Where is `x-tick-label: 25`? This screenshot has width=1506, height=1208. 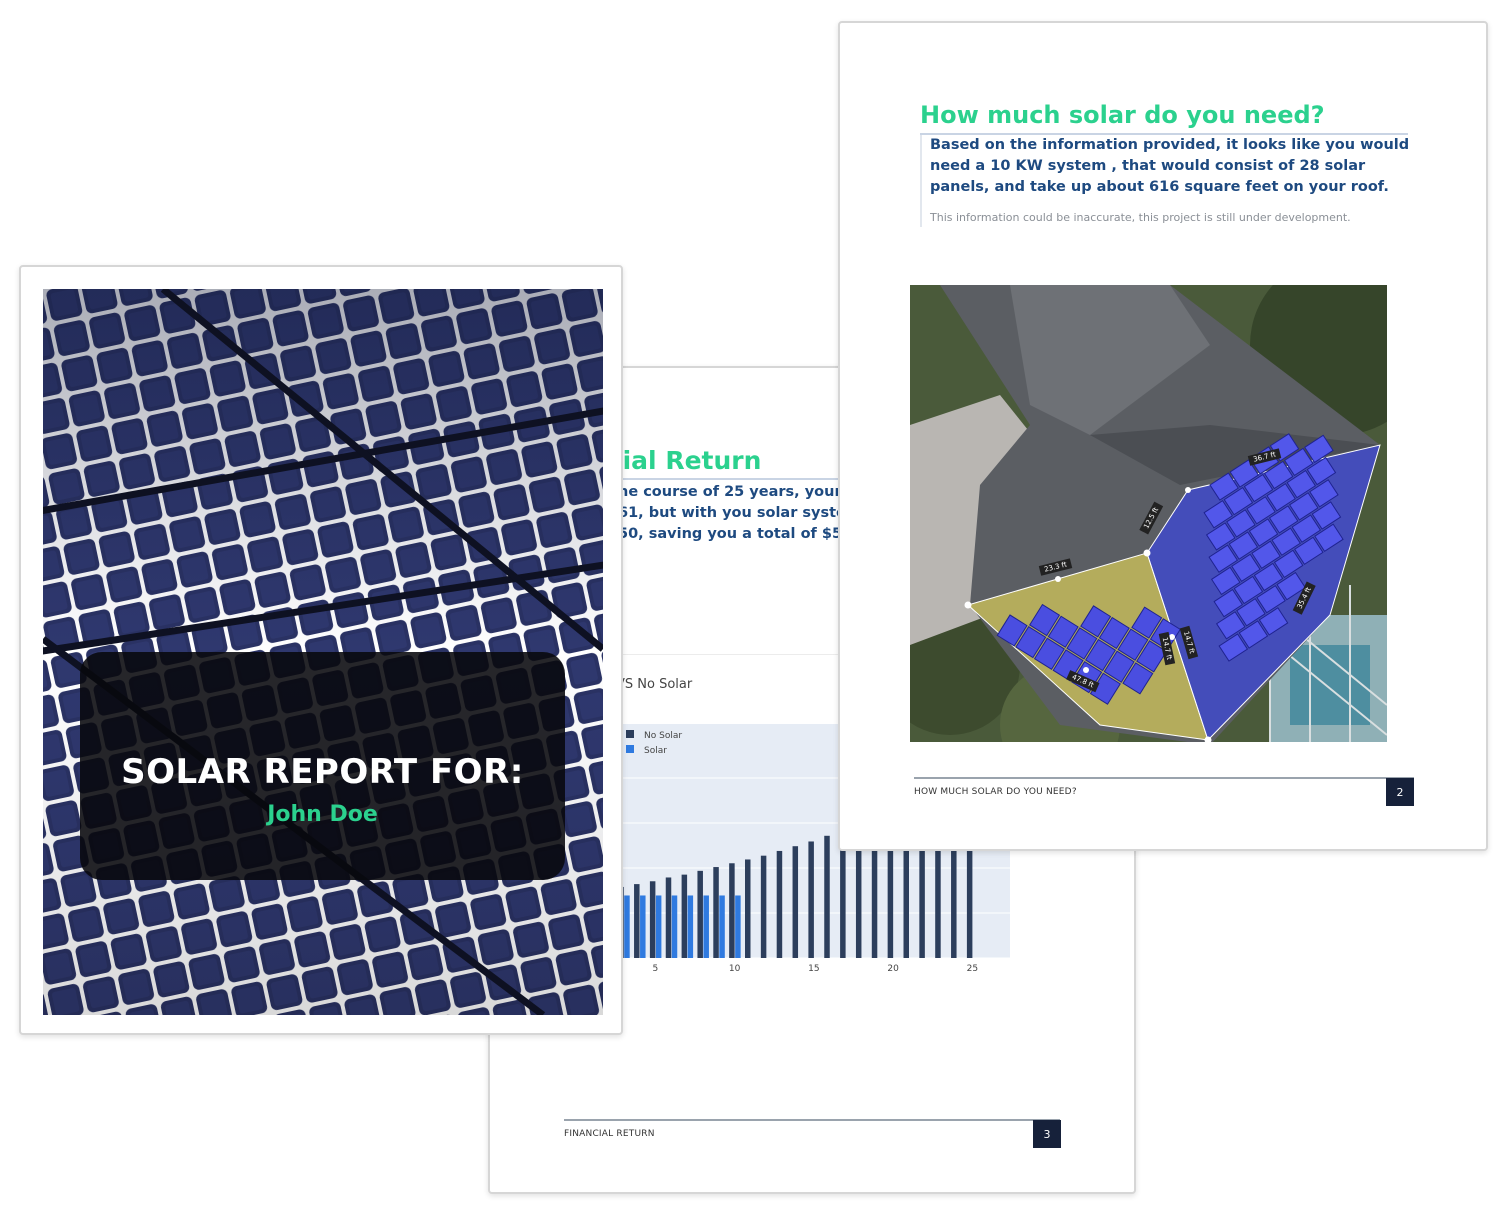 x-tick-label: 25 is located at coordinates (972, 969).